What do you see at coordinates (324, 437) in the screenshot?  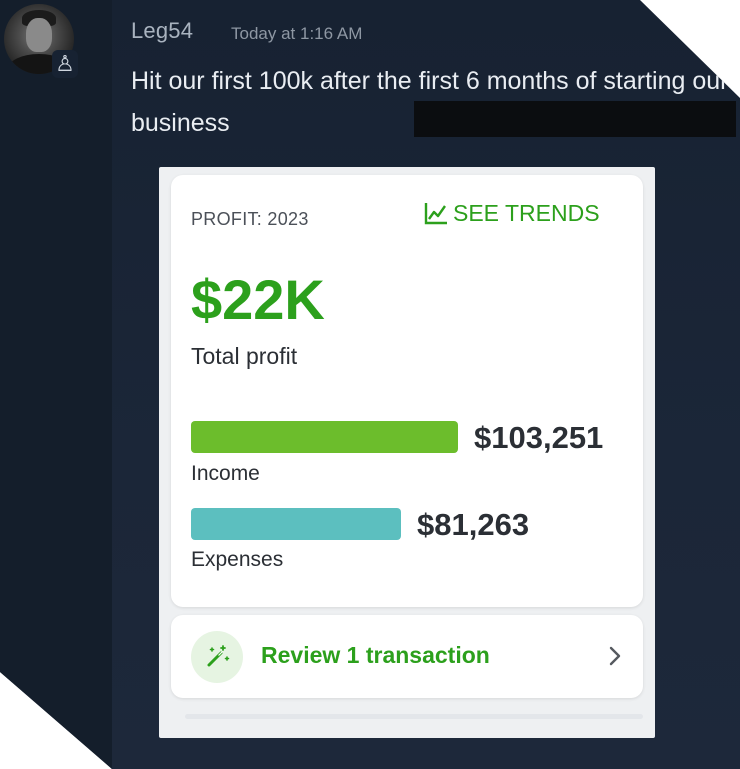 I see `income-bar` at bounding box center [324, 437].